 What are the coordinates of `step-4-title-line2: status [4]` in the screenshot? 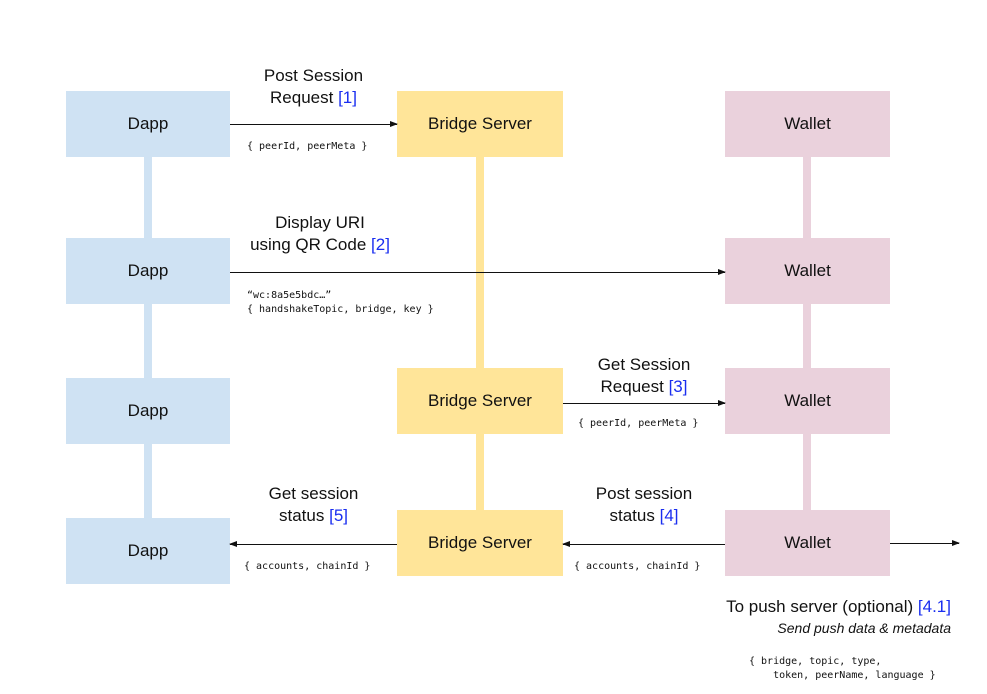 It's located at (644, 516).